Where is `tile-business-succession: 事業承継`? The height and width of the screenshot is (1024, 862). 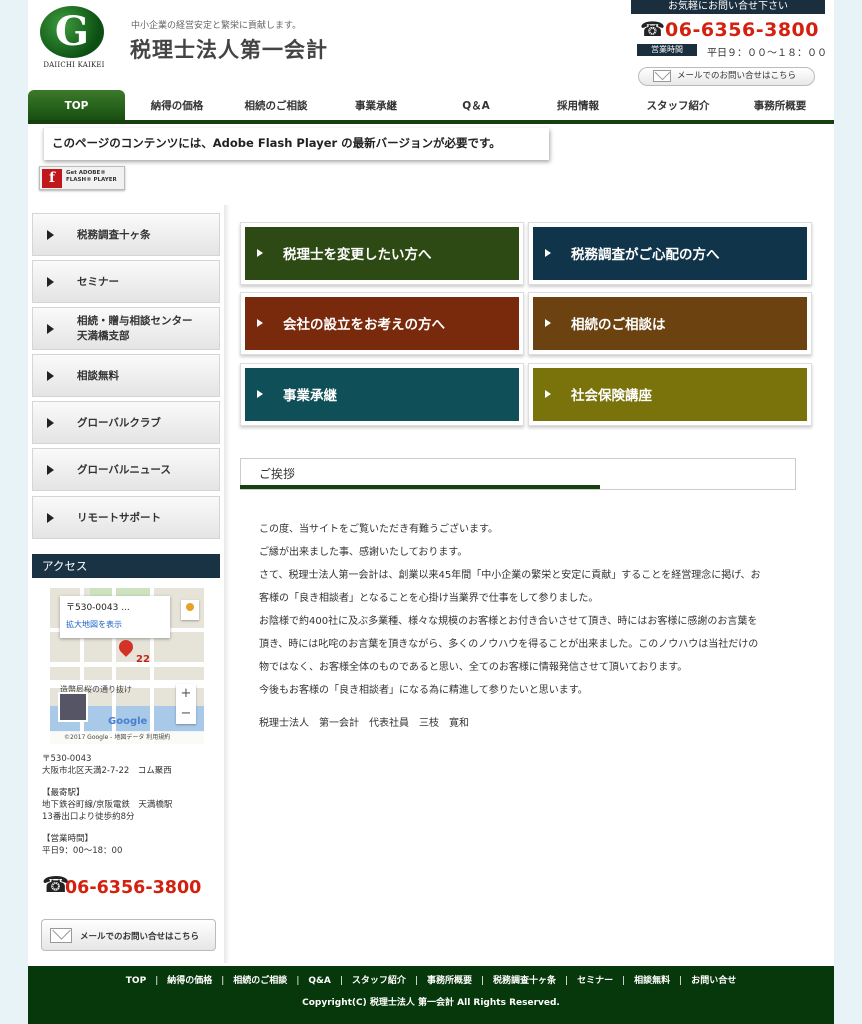
tile-business-succession: 事業承継 is located at coordinates (382, 394).